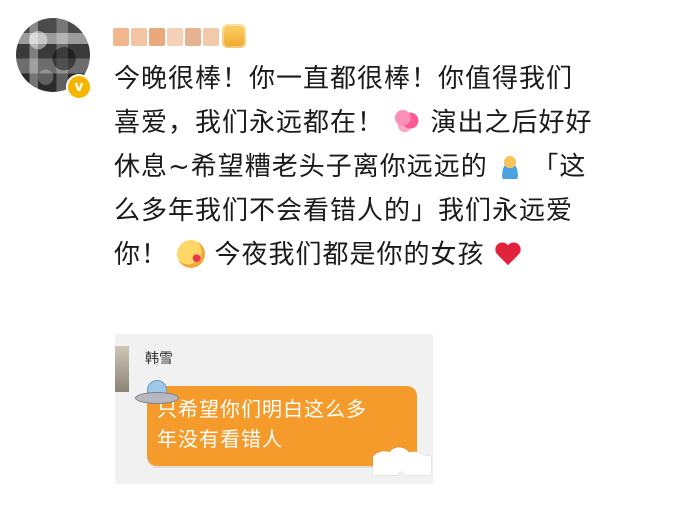  I want to click on ufo-disc-icon, so click(157, 398).